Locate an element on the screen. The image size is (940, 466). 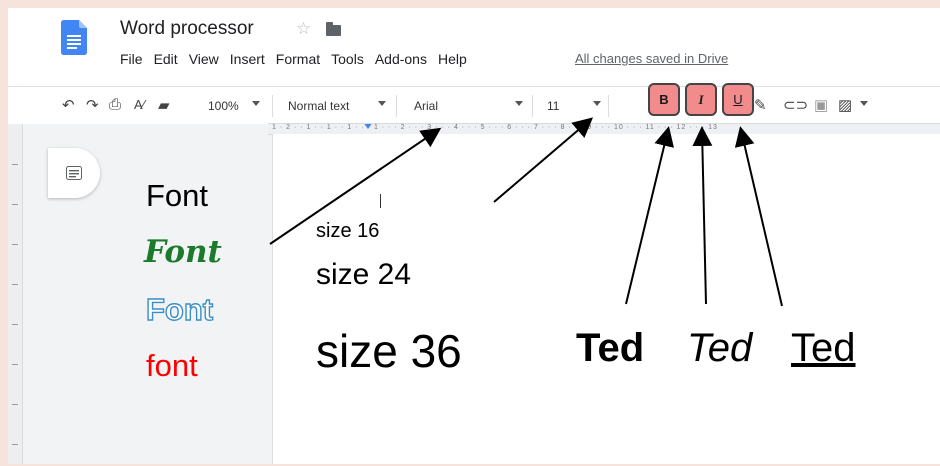
size-arrow is located at coordinates (543, 160).